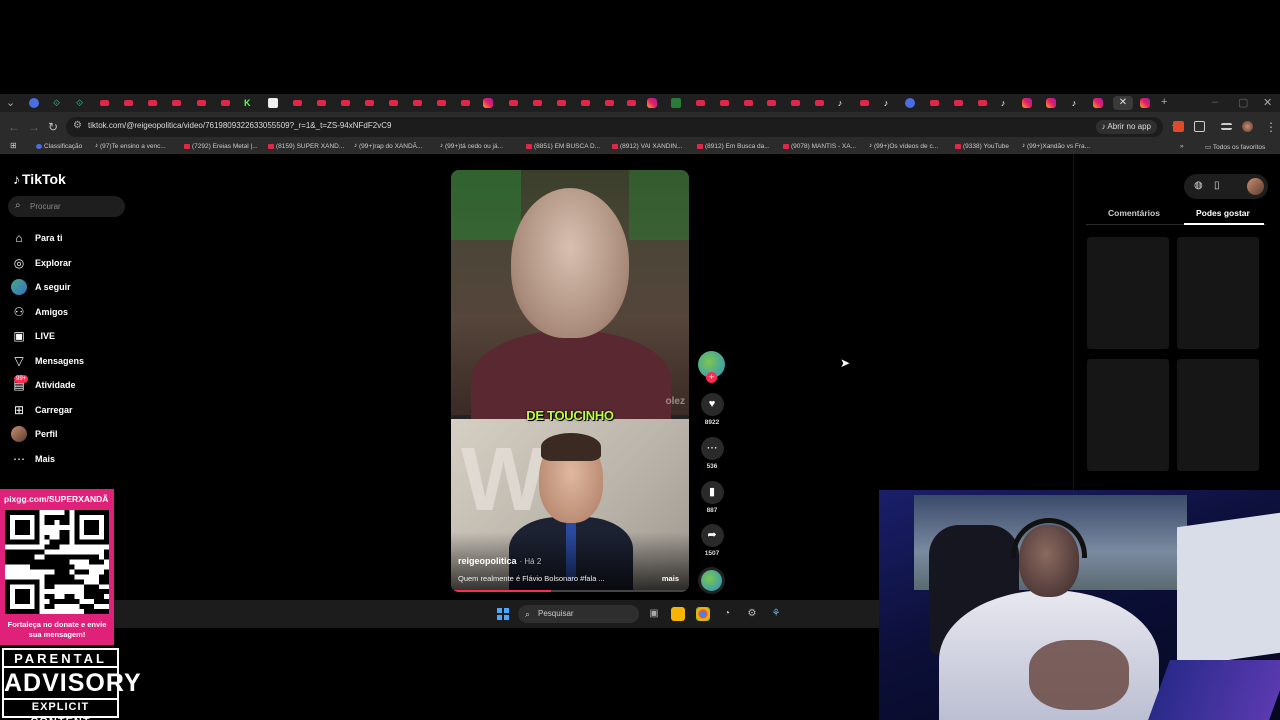 The height and width of the screenshot is (720, 1280). I want to click on bookmark-item: (9338) YouTube, so click(982, 146).